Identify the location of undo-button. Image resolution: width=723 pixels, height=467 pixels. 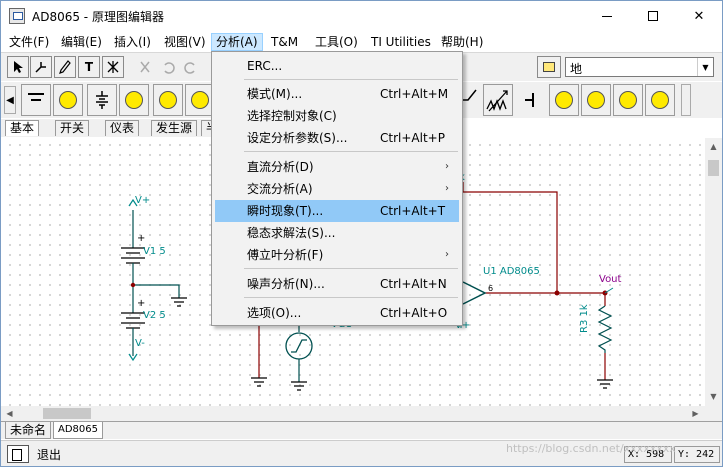
(168, 67).